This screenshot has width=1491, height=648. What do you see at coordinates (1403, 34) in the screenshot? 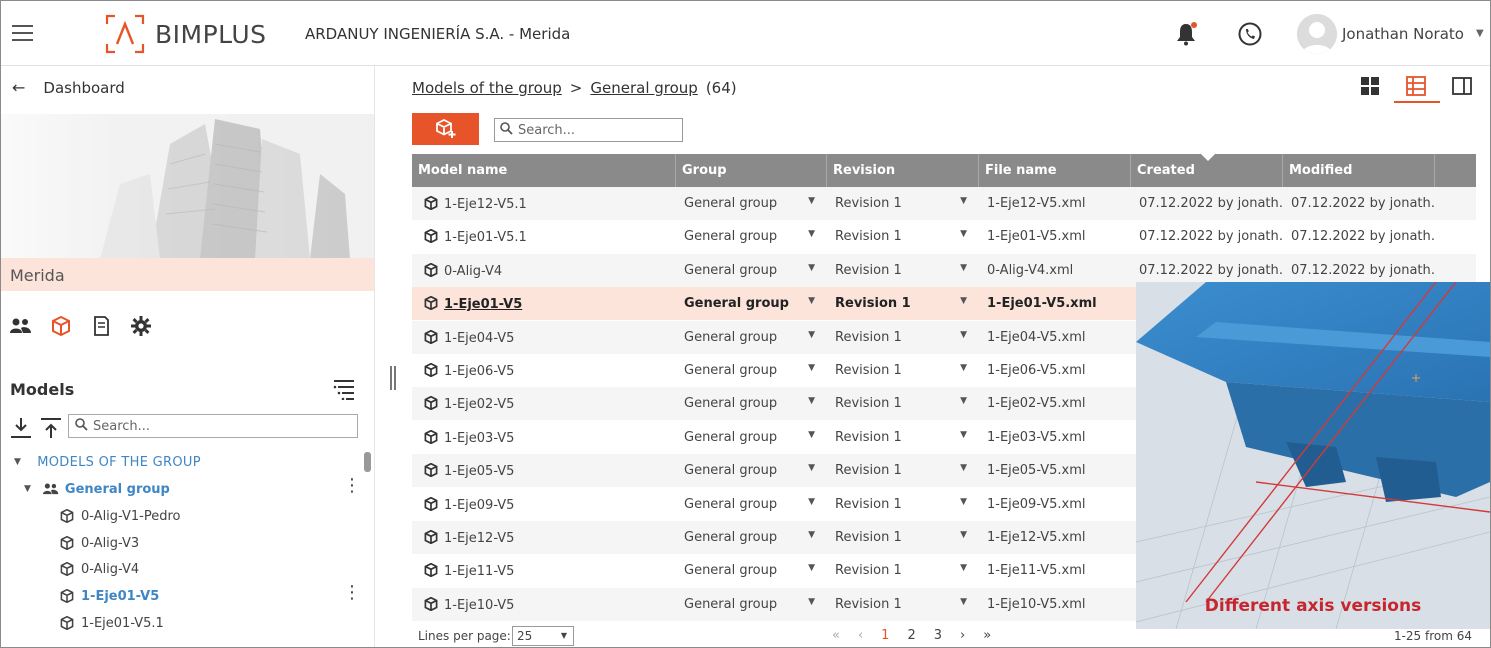
I see `user-name: Jonathan Norato` at bounding box center [1403, 34].